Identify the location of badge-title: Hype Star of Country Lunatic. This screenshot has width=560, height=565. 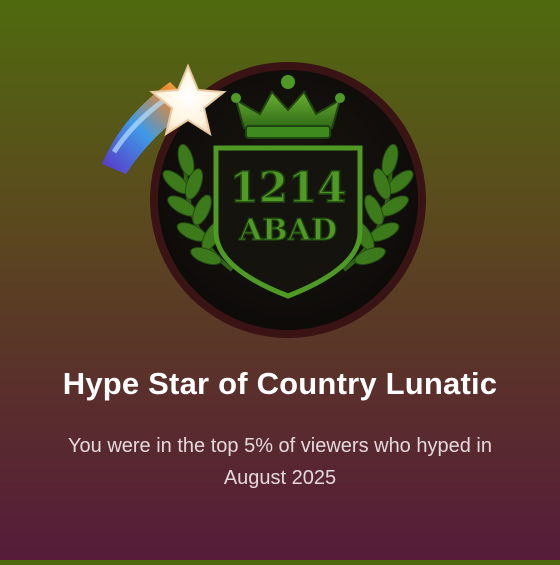
(280, 383).